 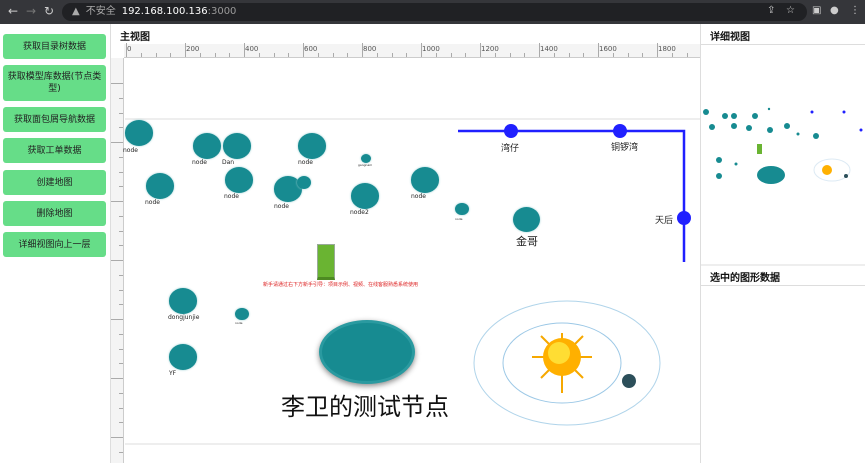 I want to click on green-rect-shape, so click(x=326, y=262).